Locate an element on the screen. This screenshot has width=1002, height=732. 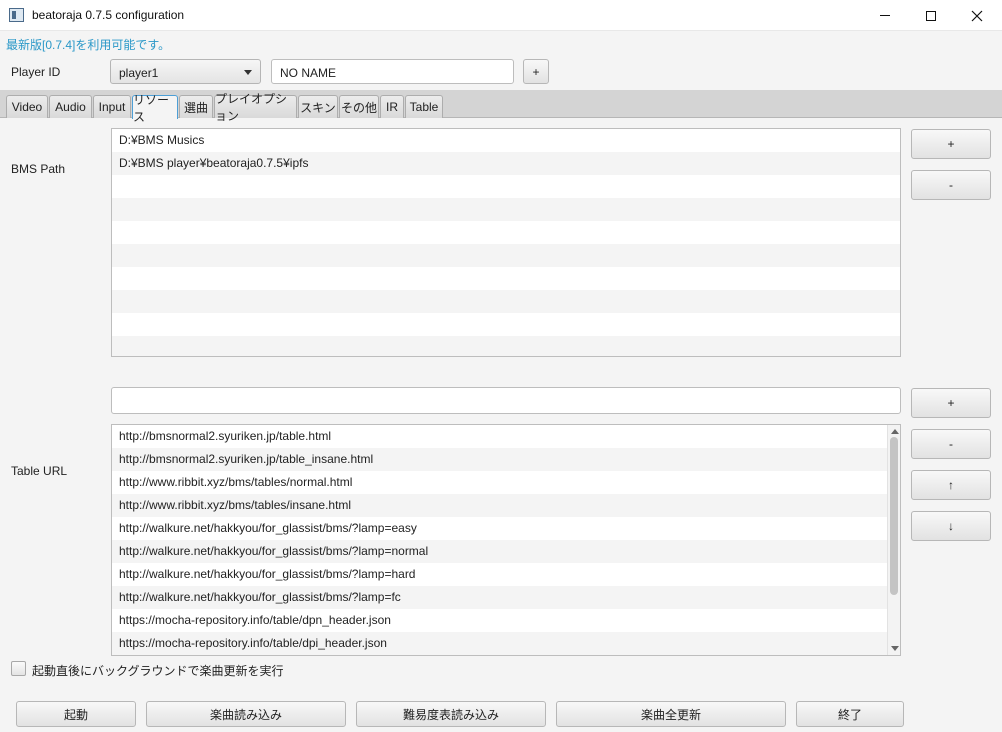
tab-play-option: プレイオプション is located at coordinates (255, 107).